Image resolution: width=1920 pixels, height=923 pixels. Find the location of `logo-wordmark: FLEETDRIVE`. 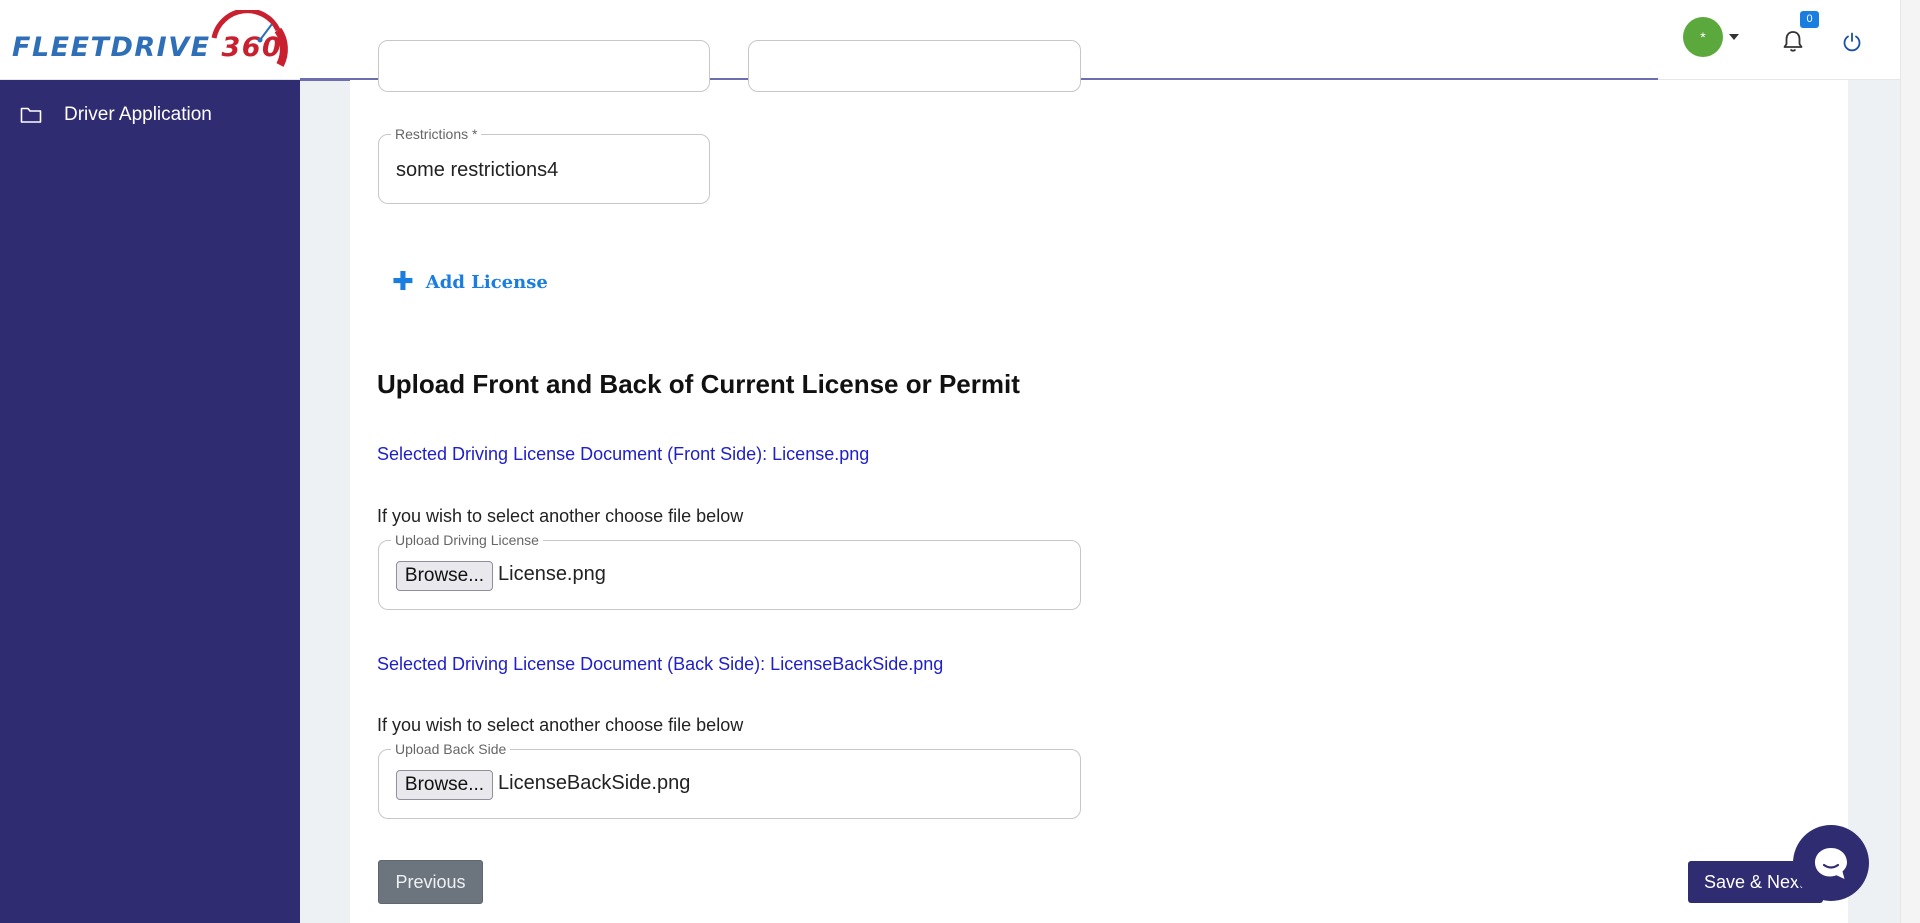

logo-wordmark: FLEETDRIVE is located at coordinates (111, 47).